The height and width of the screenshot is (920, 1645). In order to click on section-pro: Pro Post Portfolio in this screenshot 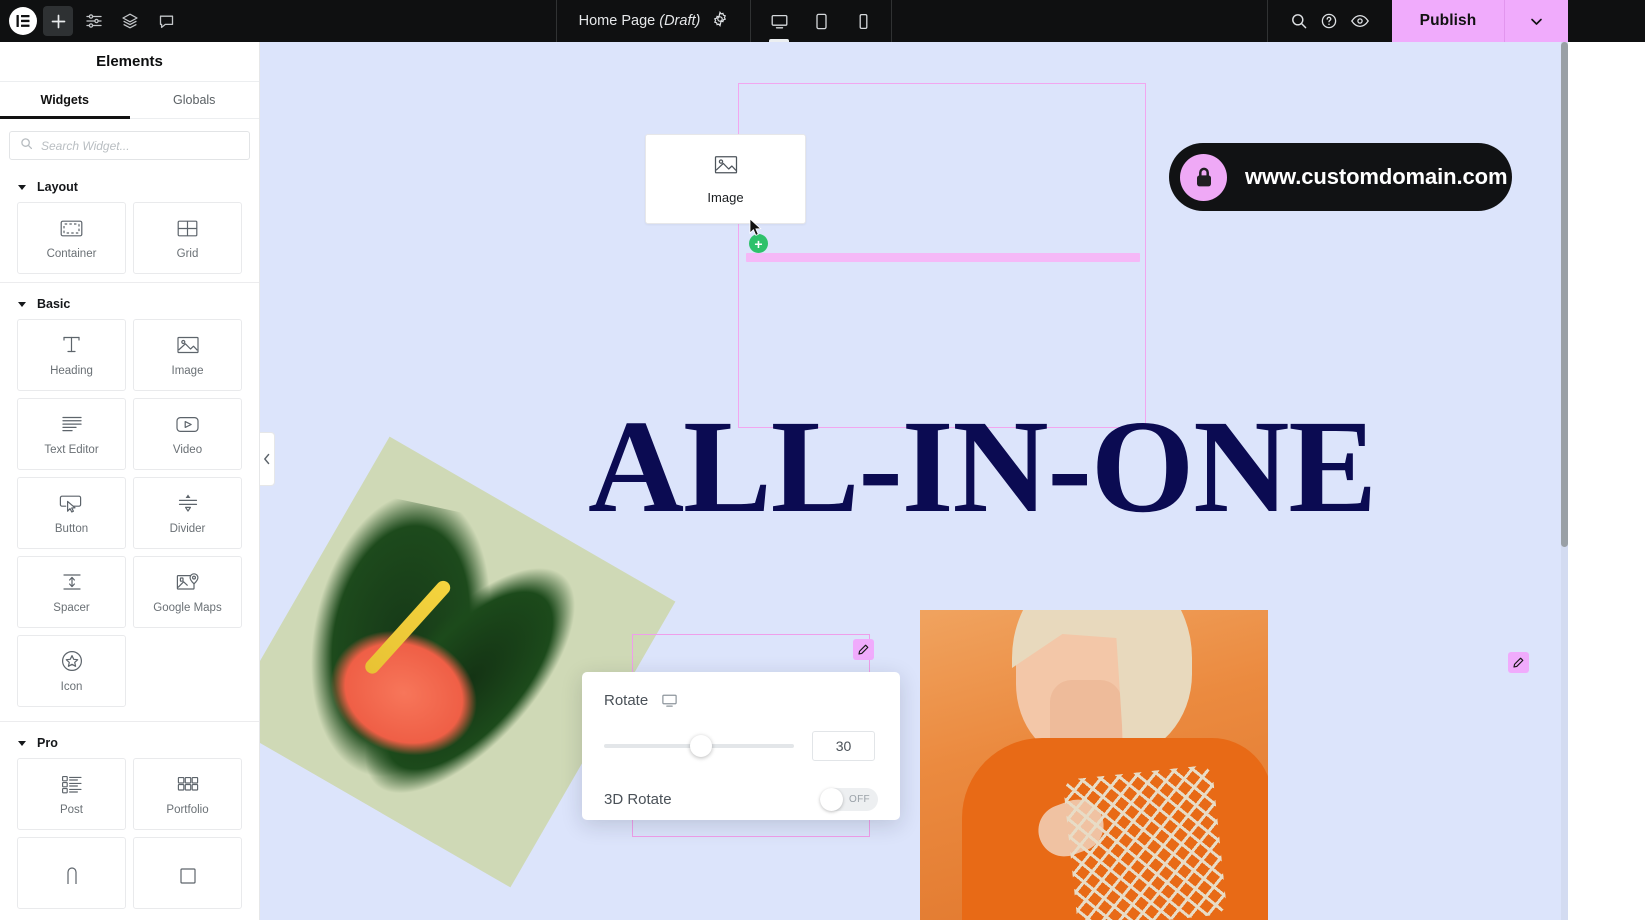, I will do `click(129, 819)`.